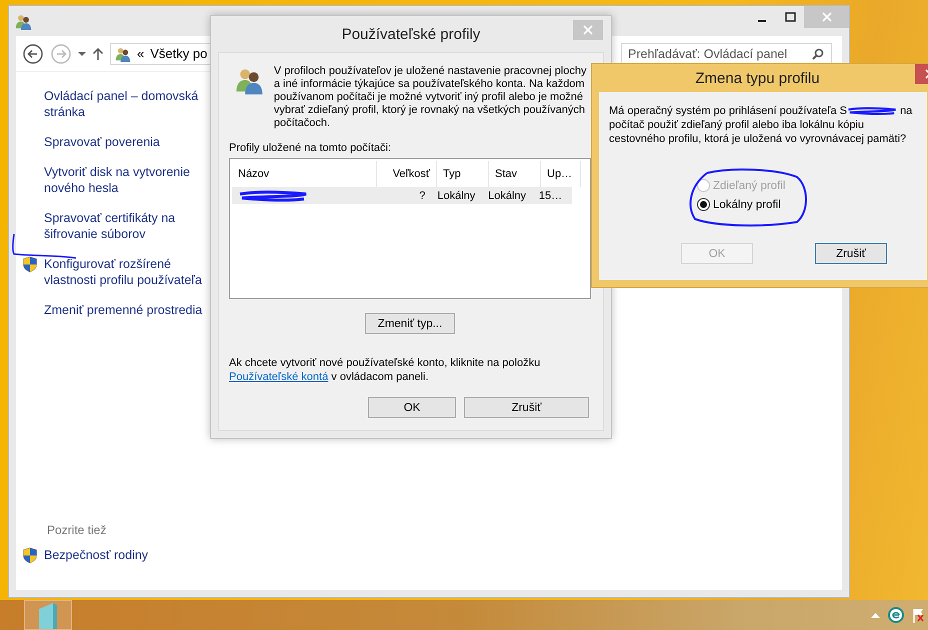 This screenshot has height=630, width=928. Describe the element at coordinates (278, 377) in the screenshot. I see `user-accounts-link: Používateľské kontá` at that location.